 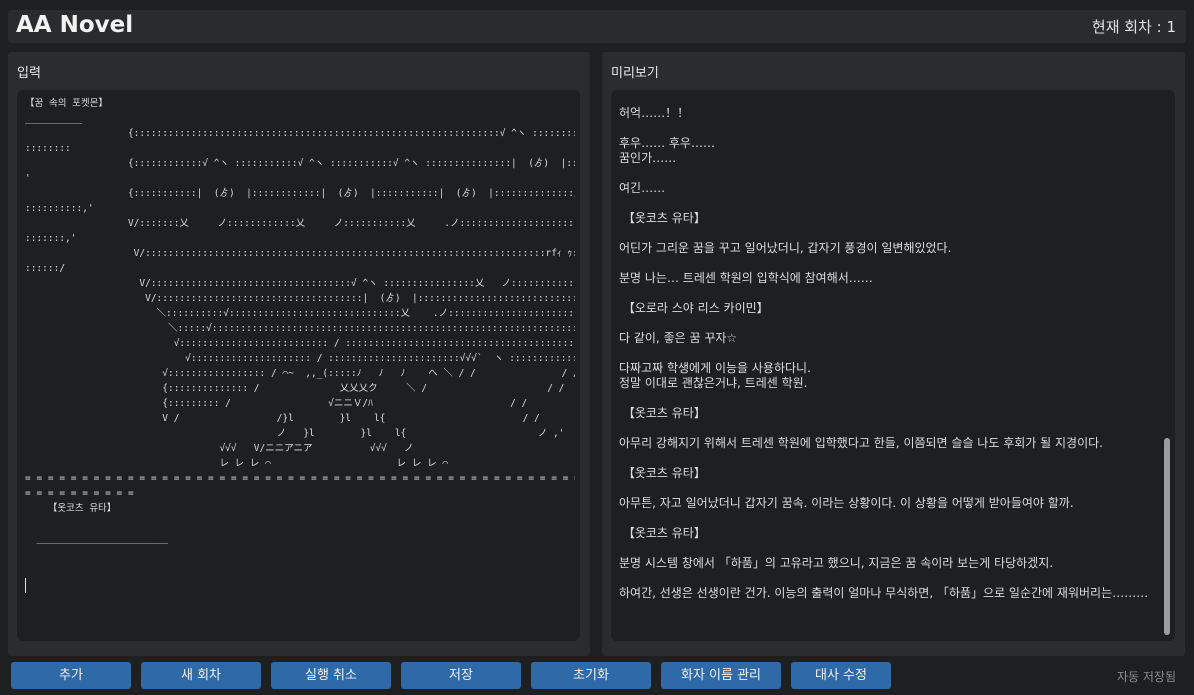 What do you see at coordinates (1167, 365) in the screenshot?
I see `preview-scrollbar` at bounding box center [1167, 365].